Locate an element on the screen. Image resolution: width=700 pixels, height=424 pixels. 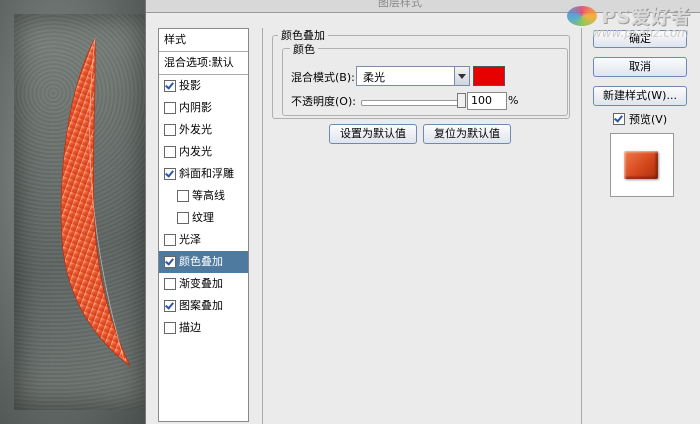
style-item: 图案叠加 is located at coordinates (203, 306).